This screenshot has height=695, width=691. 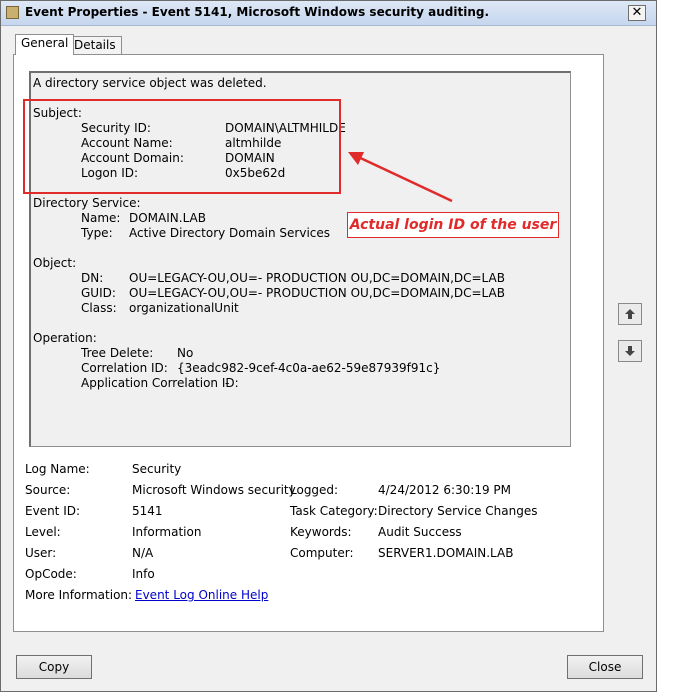 What do you see at coordinates (48, 490) in the screenshot?
I see `source-label: Source:` at bounding box center [48, 490].